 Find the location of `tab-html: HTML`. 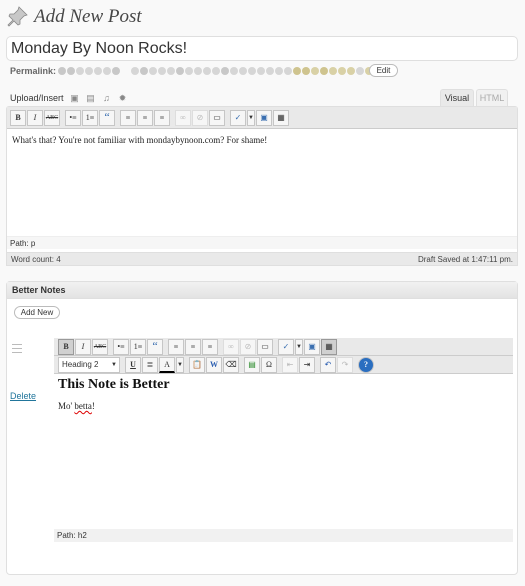

tab-html: HTML is located at coordinates (492, 97).